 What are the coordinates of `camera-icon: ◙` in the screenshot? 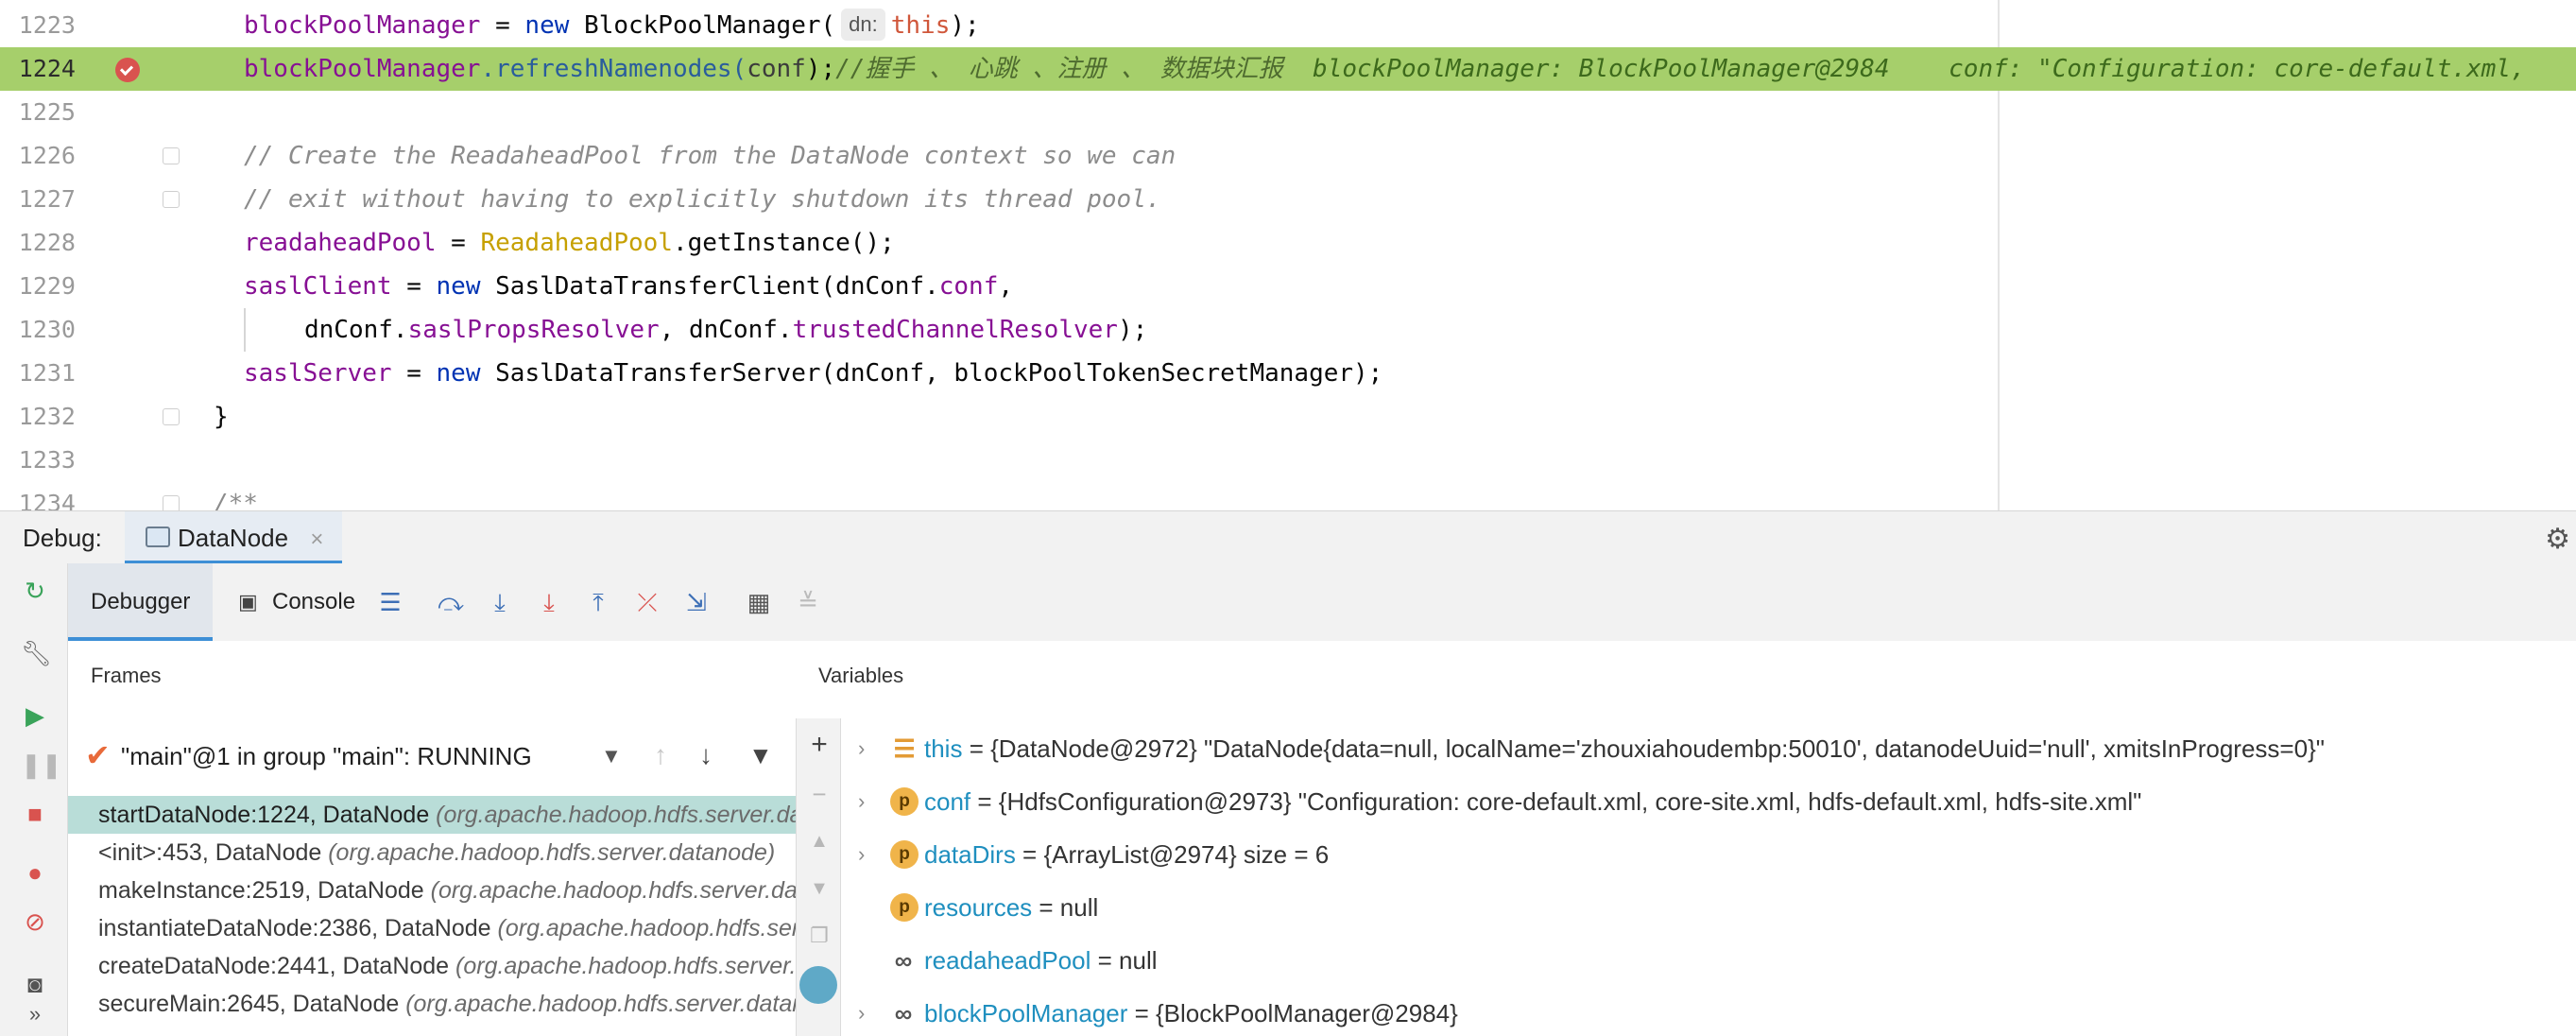 It's located at (35, 984).